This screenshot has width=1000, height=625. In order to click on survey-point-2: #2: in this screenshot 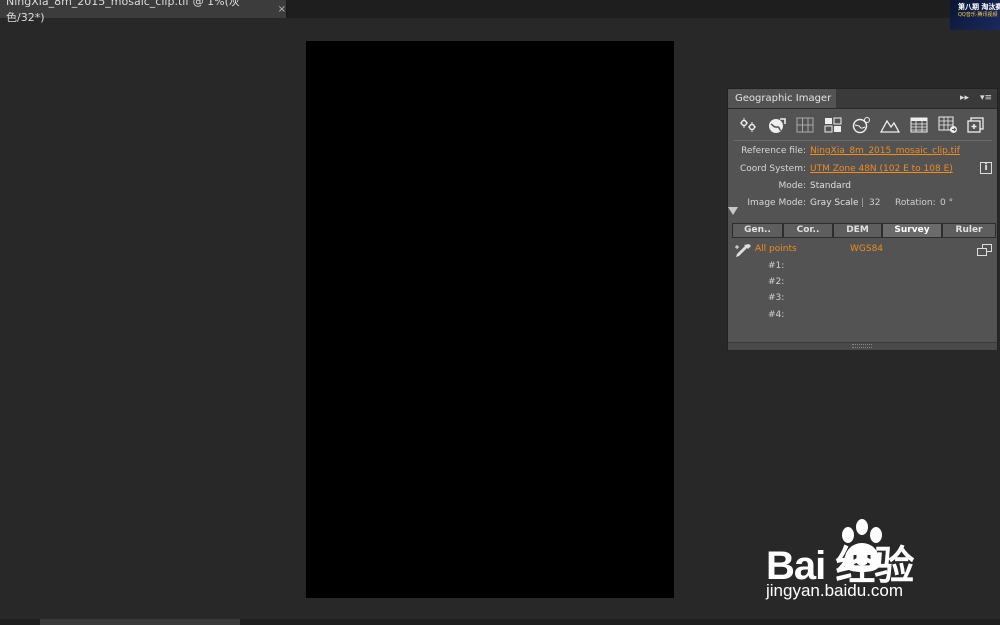, I will do `click(776, 282)`.